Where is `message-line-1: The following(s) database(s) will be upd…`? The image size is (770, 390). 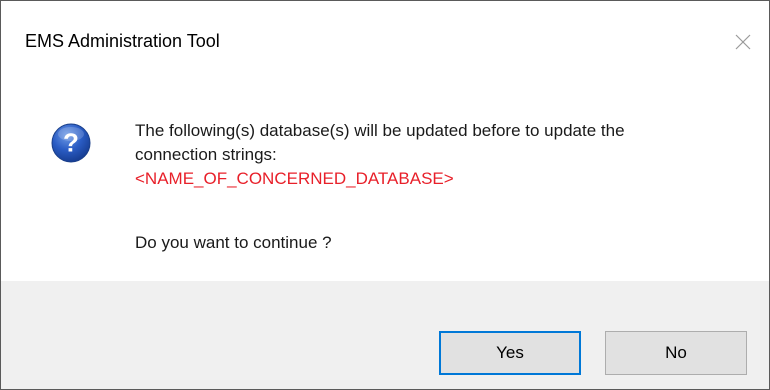
message-line-1: The following(s) database(s) will be upd… is located at coordinates (380, 130).